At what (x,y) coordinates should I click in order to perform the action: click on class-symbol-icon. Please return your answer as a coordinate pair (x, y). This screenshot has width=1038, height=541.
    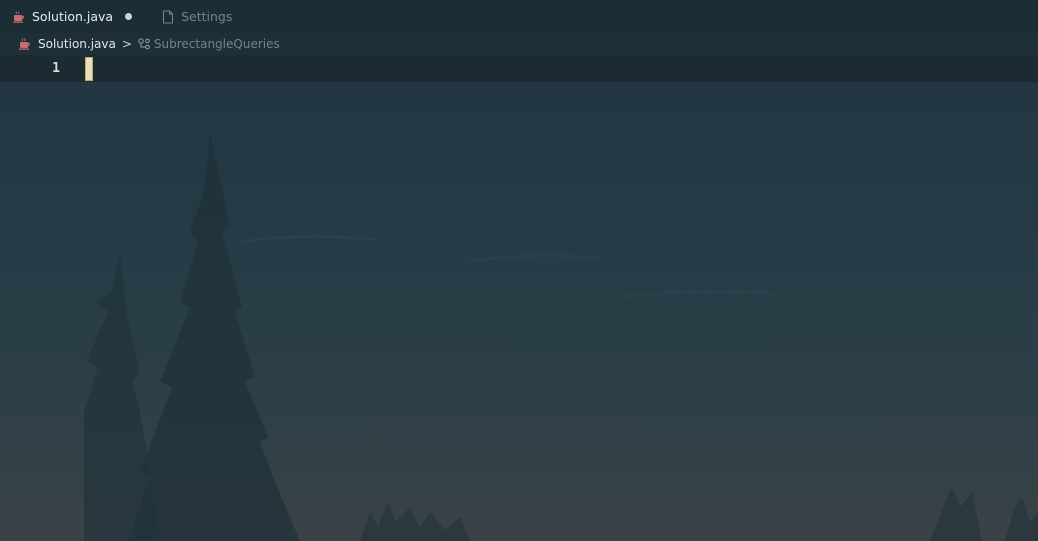
    Looking at the image, I should click on (144, 44).